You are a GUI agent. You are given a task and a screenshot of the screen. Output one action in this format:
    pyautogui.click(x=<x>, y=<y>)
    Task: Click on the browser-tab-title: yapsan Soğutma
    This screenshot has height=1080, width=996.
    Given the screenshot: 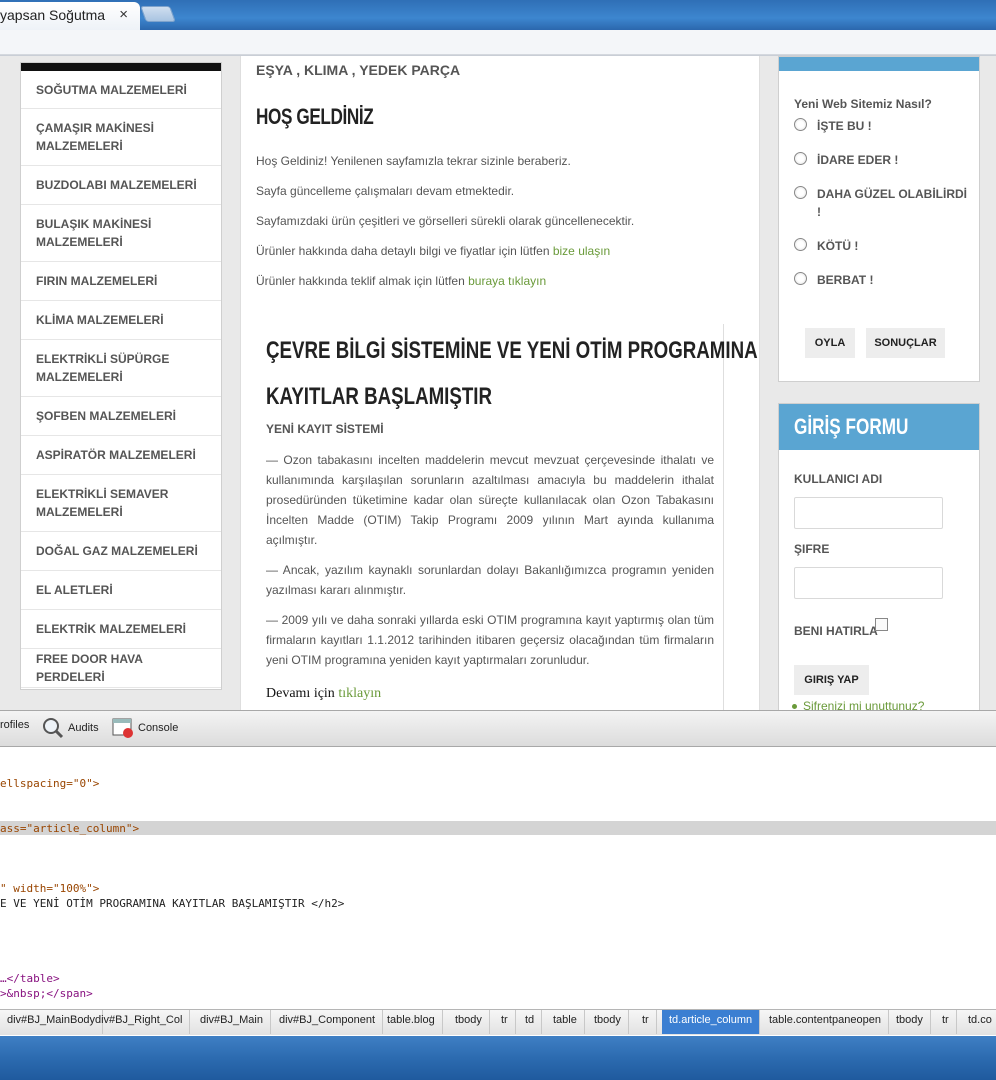 What is the action you would take?
    pyautogui.click(x=53, y=15)
    